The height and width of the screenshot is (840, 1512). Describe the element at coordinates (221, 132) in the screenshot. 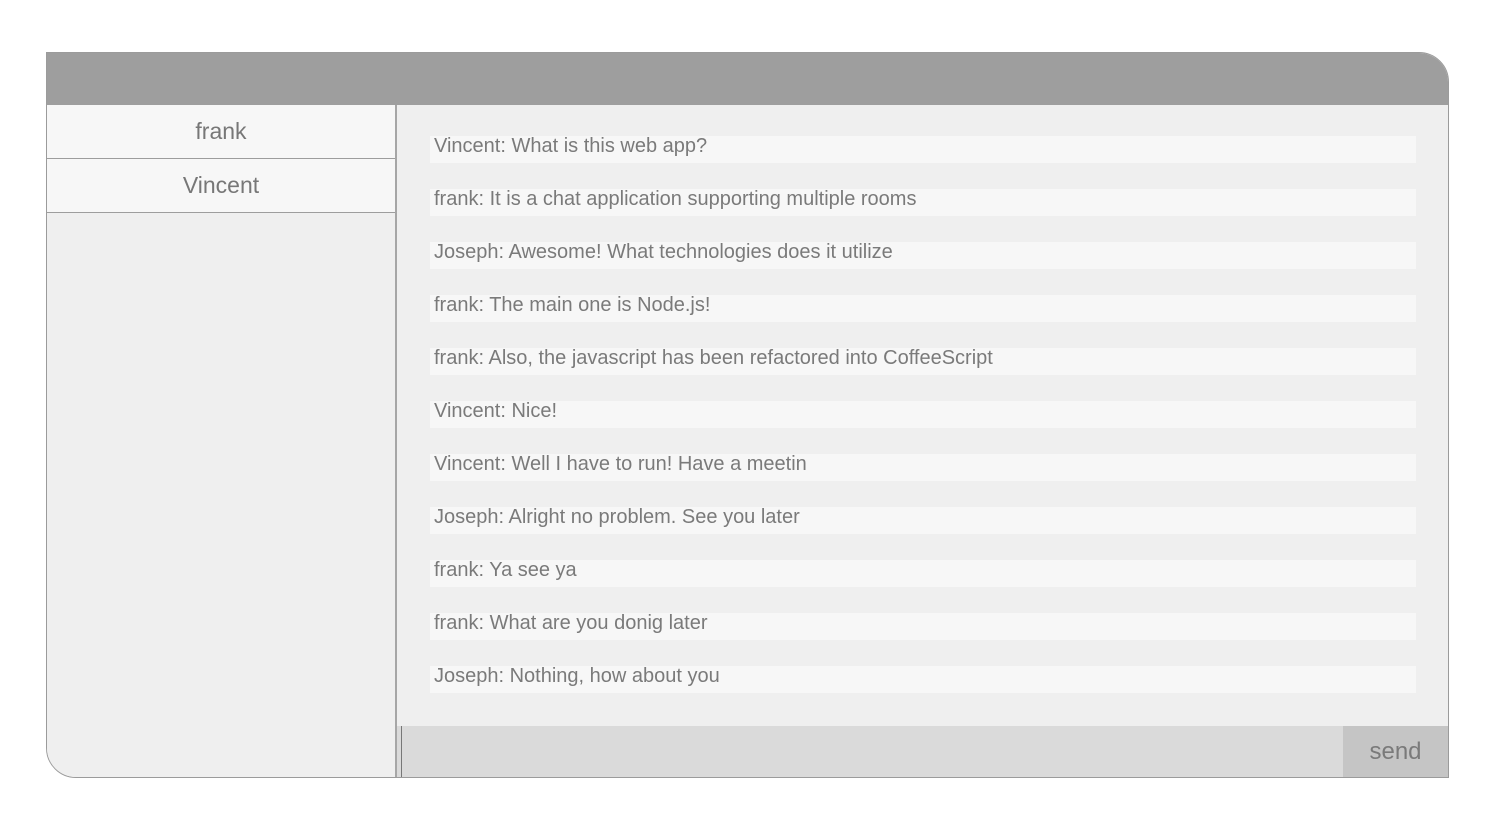

I see `user-item-frank: frank` at that location.